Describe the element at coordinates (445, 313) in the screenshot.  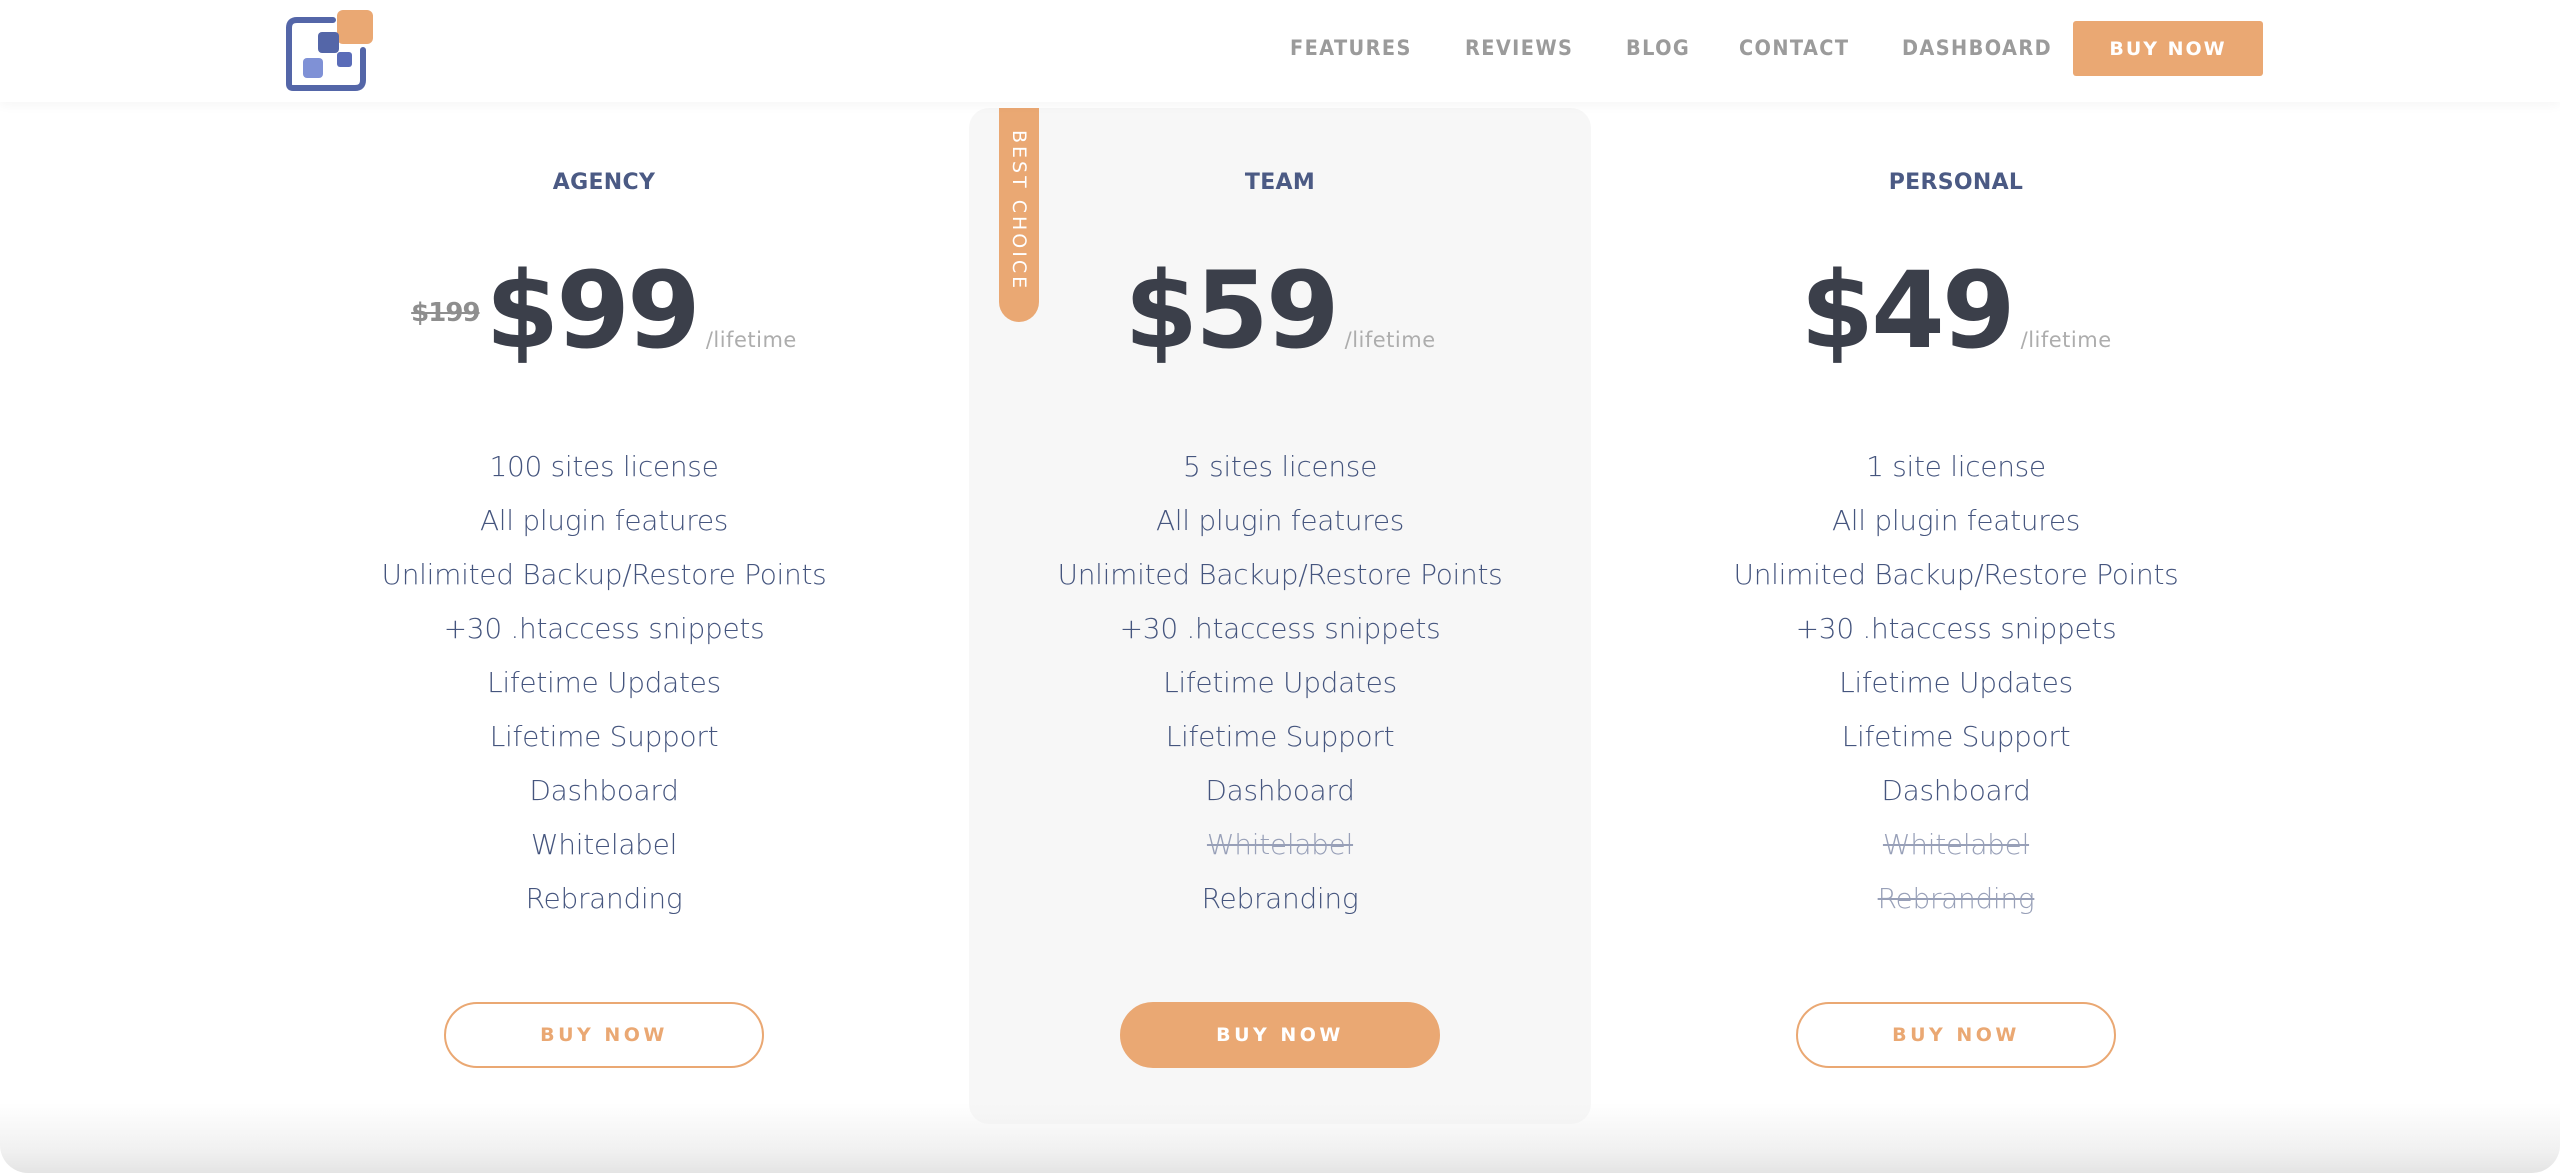
I see `old-price: $199` at that location.